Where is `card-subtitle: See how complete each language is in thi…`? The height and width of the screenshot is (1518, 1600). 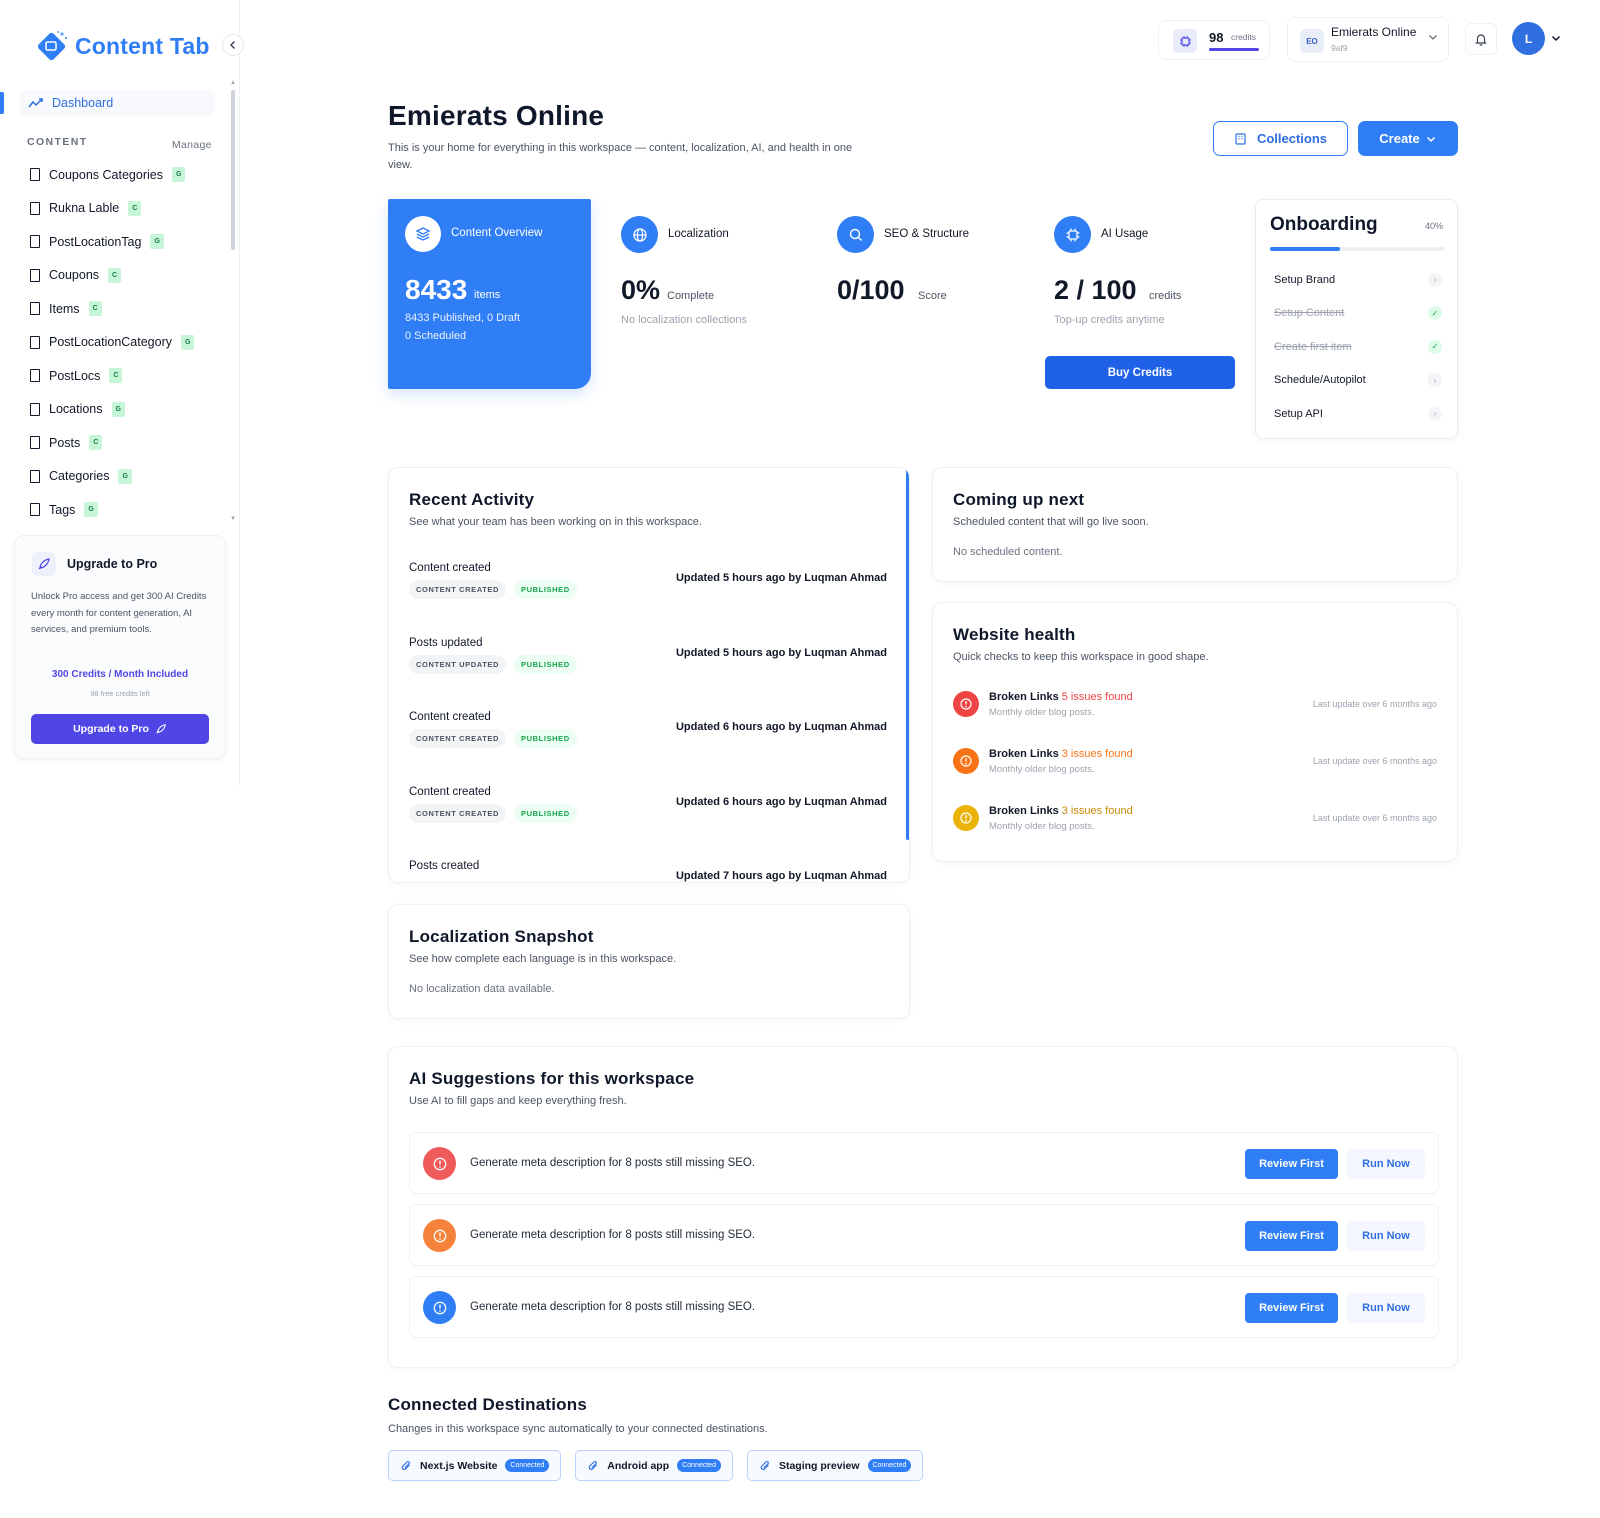
card-subtitle: See how complete each language is in thi… is located at coordinates (543, 959).